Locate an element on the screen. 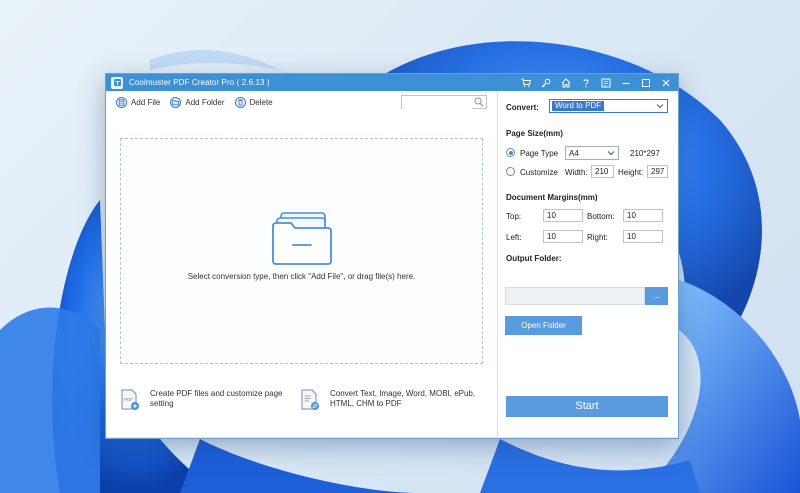 The image size is (800, 493). add-file-icon is located at coordinates (121, 102).